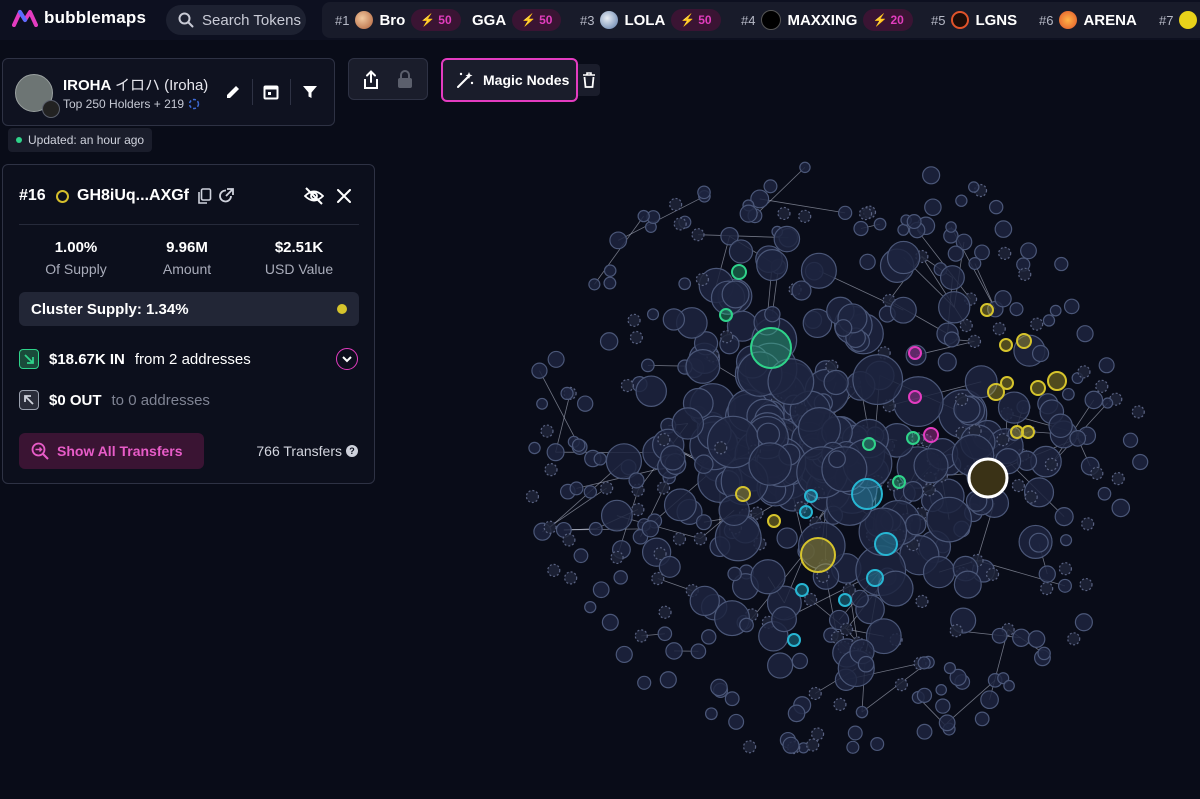  Describe the element at coordinates (1088, 20) in the screenshot. I see `ticker-item: #6 ARENA` at that location.